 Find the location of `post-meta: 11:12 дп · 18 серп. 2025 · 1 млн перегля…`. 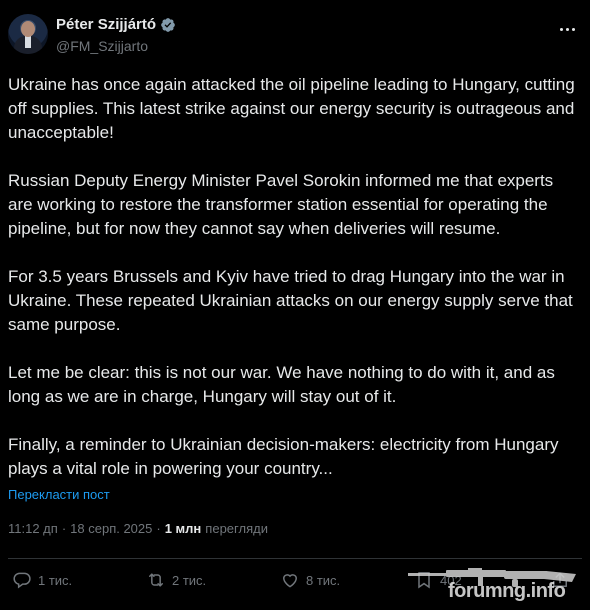

post-meta: 11:12 дп · 18 серп. 2025 · 1 млн перегля… is located at coordinates (138, 528).